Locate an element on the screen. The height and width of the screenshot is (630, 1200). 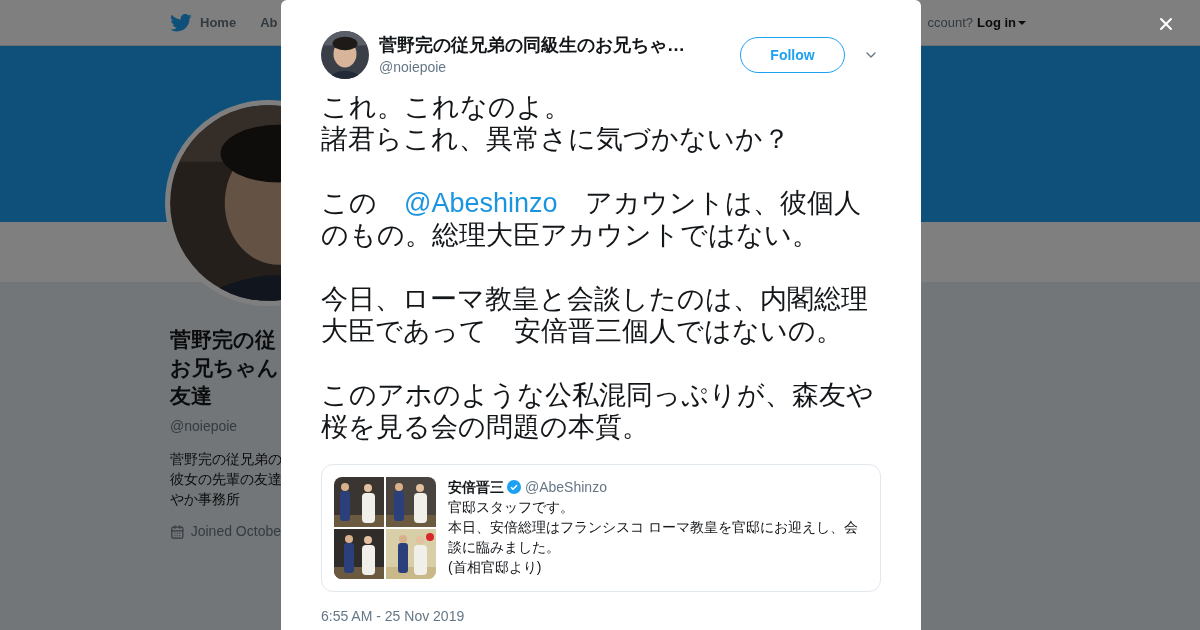
profile-name: 菅野完の従 お兄ちゃん 友達 is located at coordinates (225, 368).